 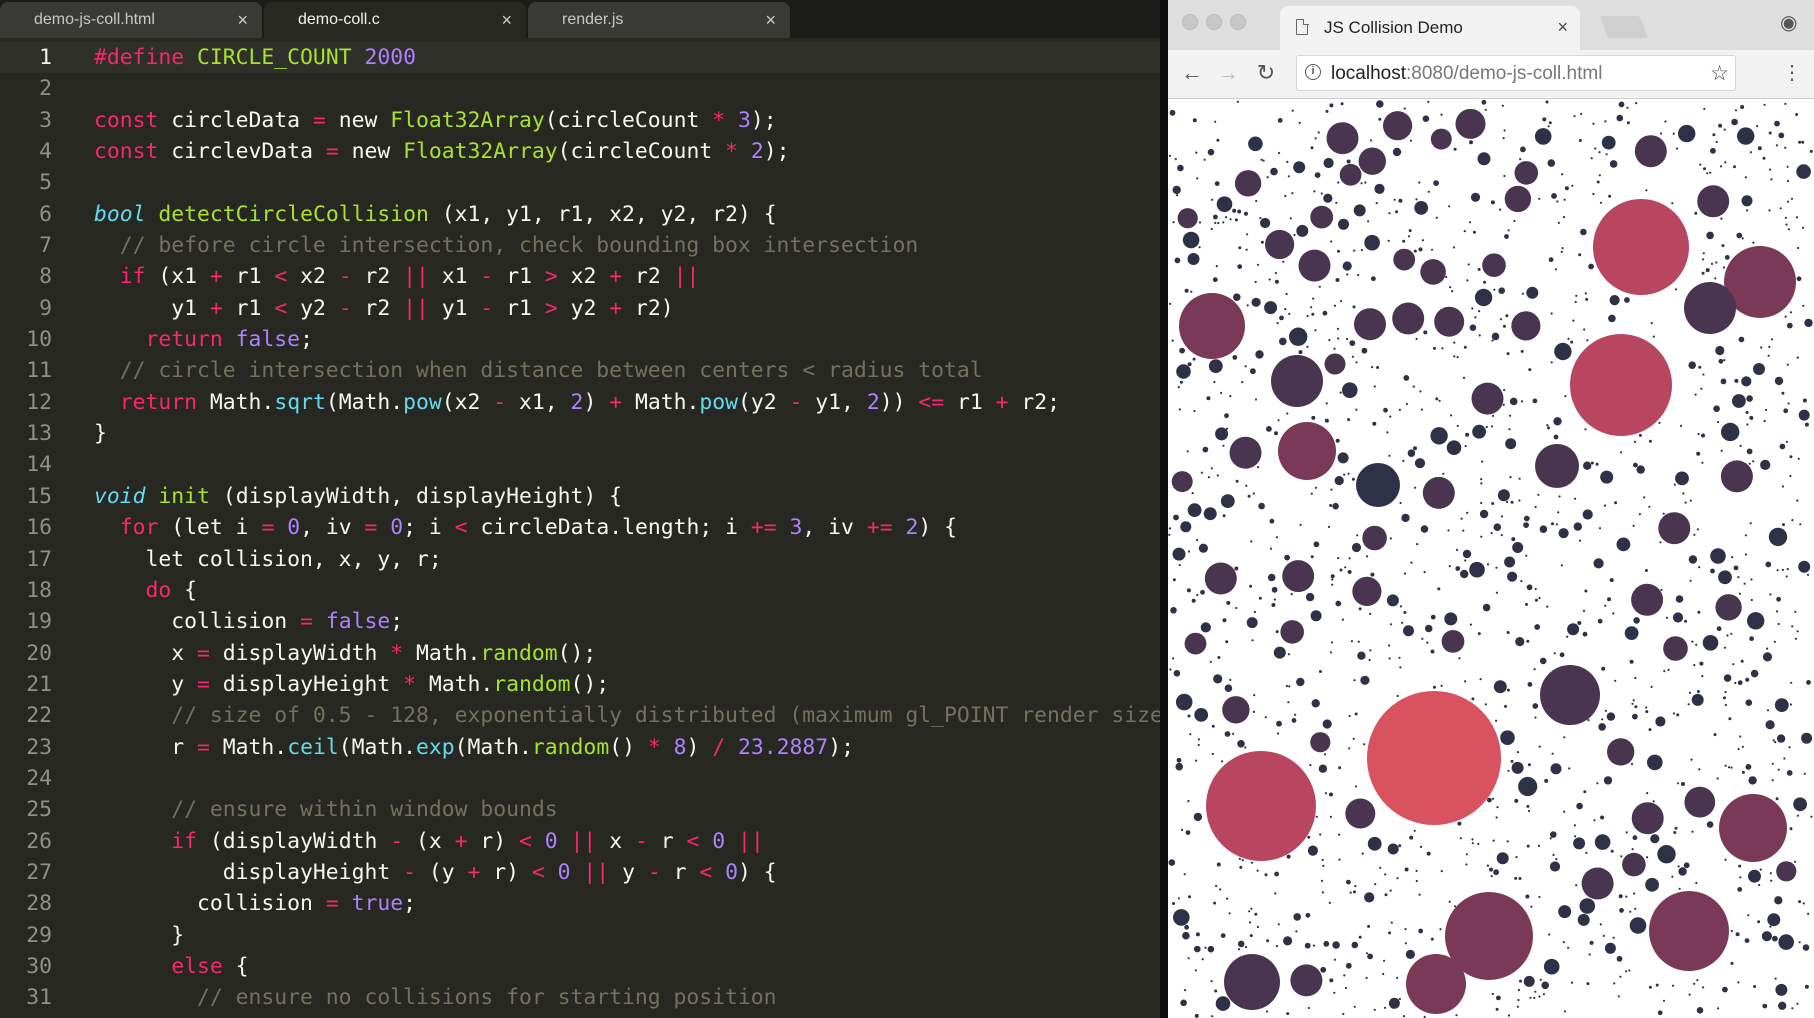 I want to click on address-bar: i localhost:8080/demo-js-coll.html ☆, so click(x=1516, y=73).